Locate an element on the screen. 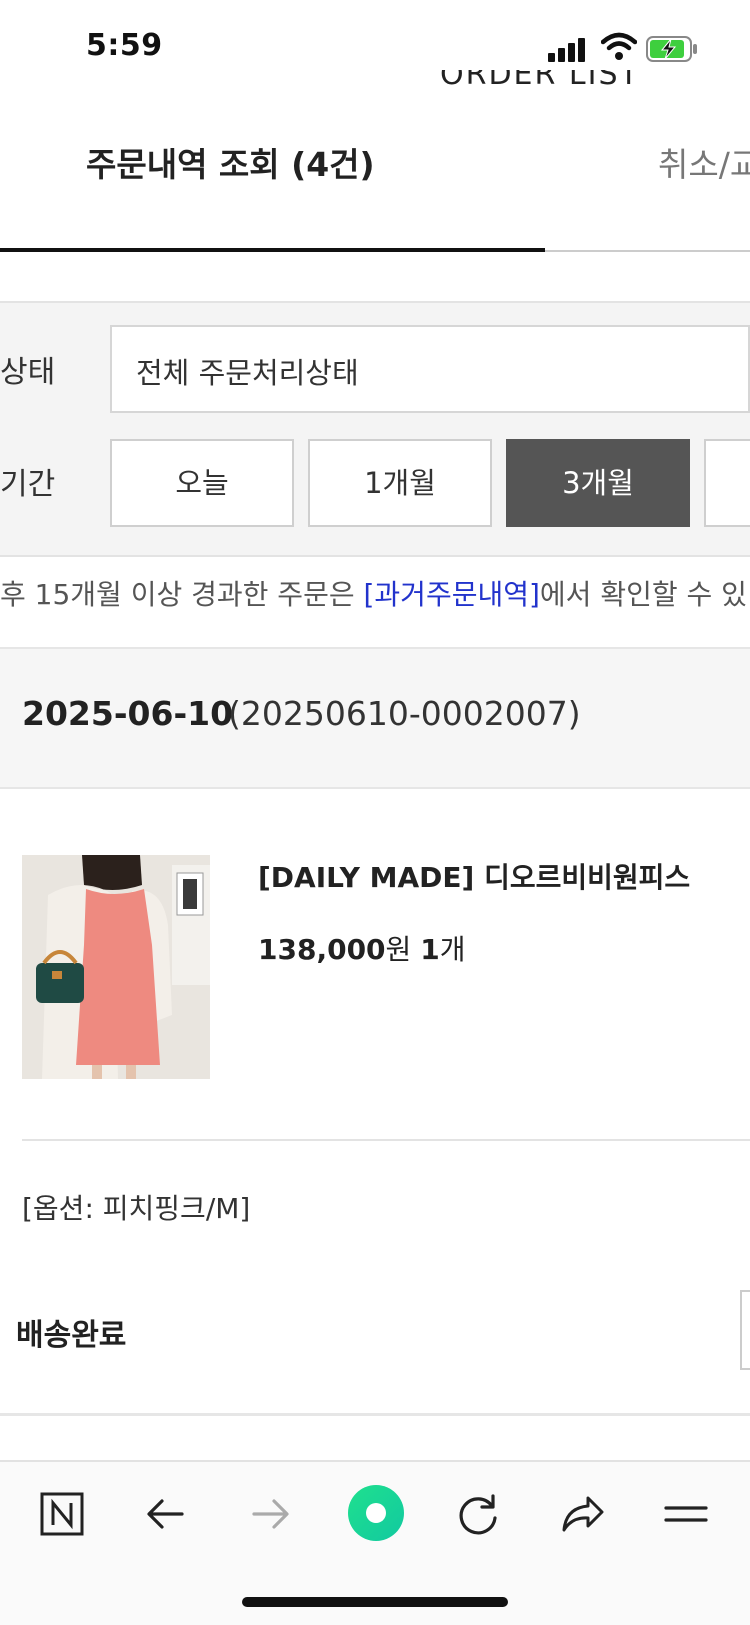 The height and width of the screenshot is (1625, 750). order-number: (20250610-0002007) is located at coordinates (404, 713).